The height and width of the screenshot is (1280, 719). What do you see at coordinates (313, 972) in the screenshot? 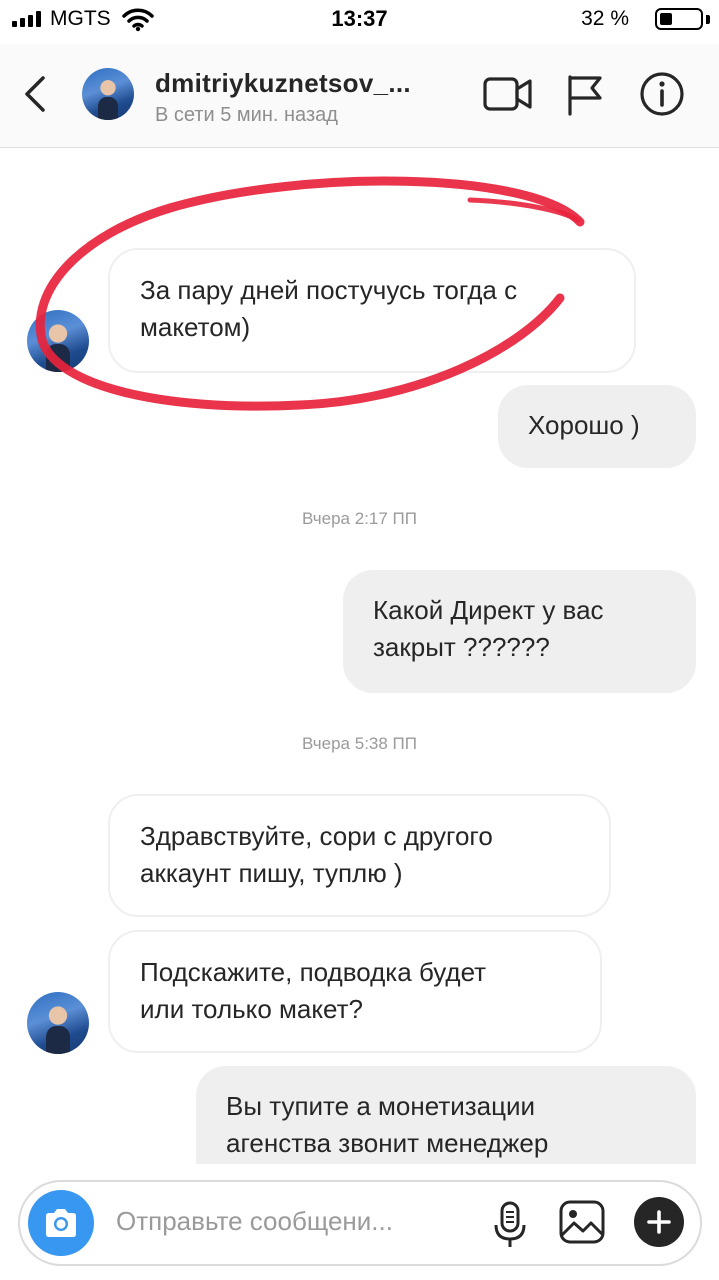
I see `message-line: Подскажите, подводка будет` at bounding box center [313, 972].